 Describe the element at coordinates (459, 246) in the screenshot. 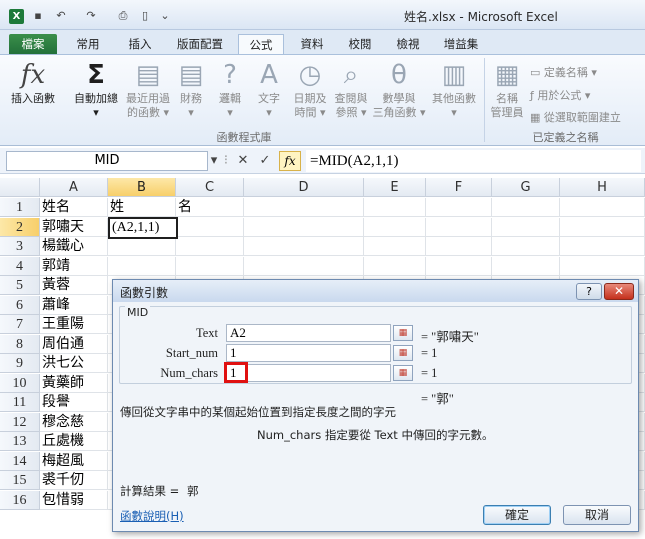

I see `cell-f3` at that location.